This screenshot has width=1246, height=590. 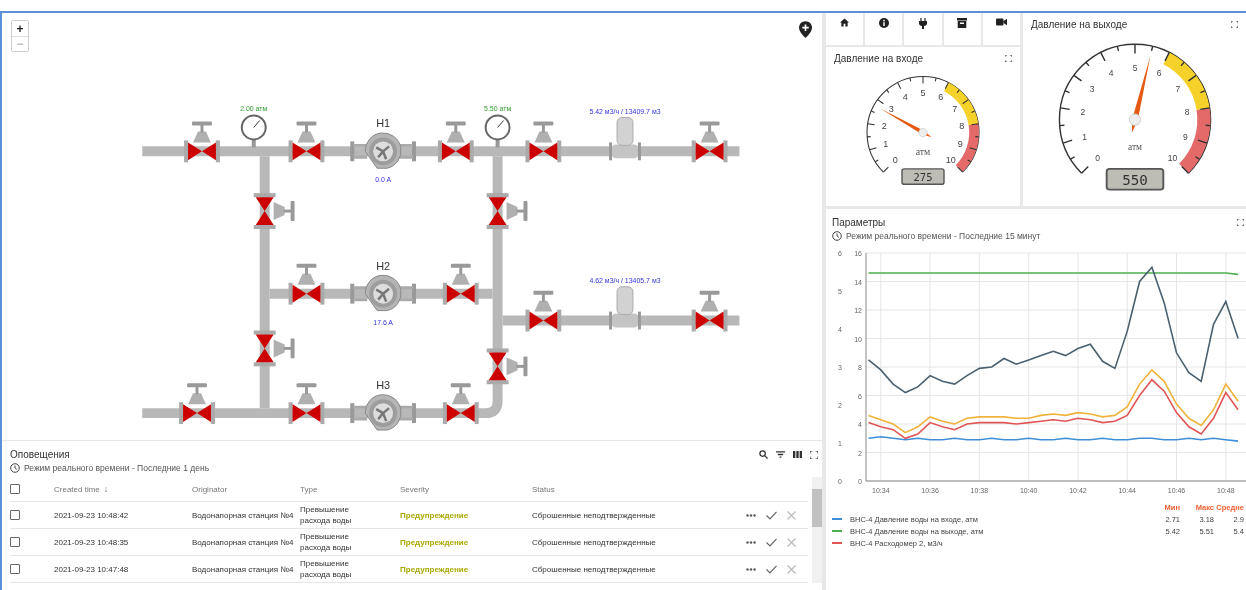 I want to click on column-header: Originator, so click(x=210, y=489).